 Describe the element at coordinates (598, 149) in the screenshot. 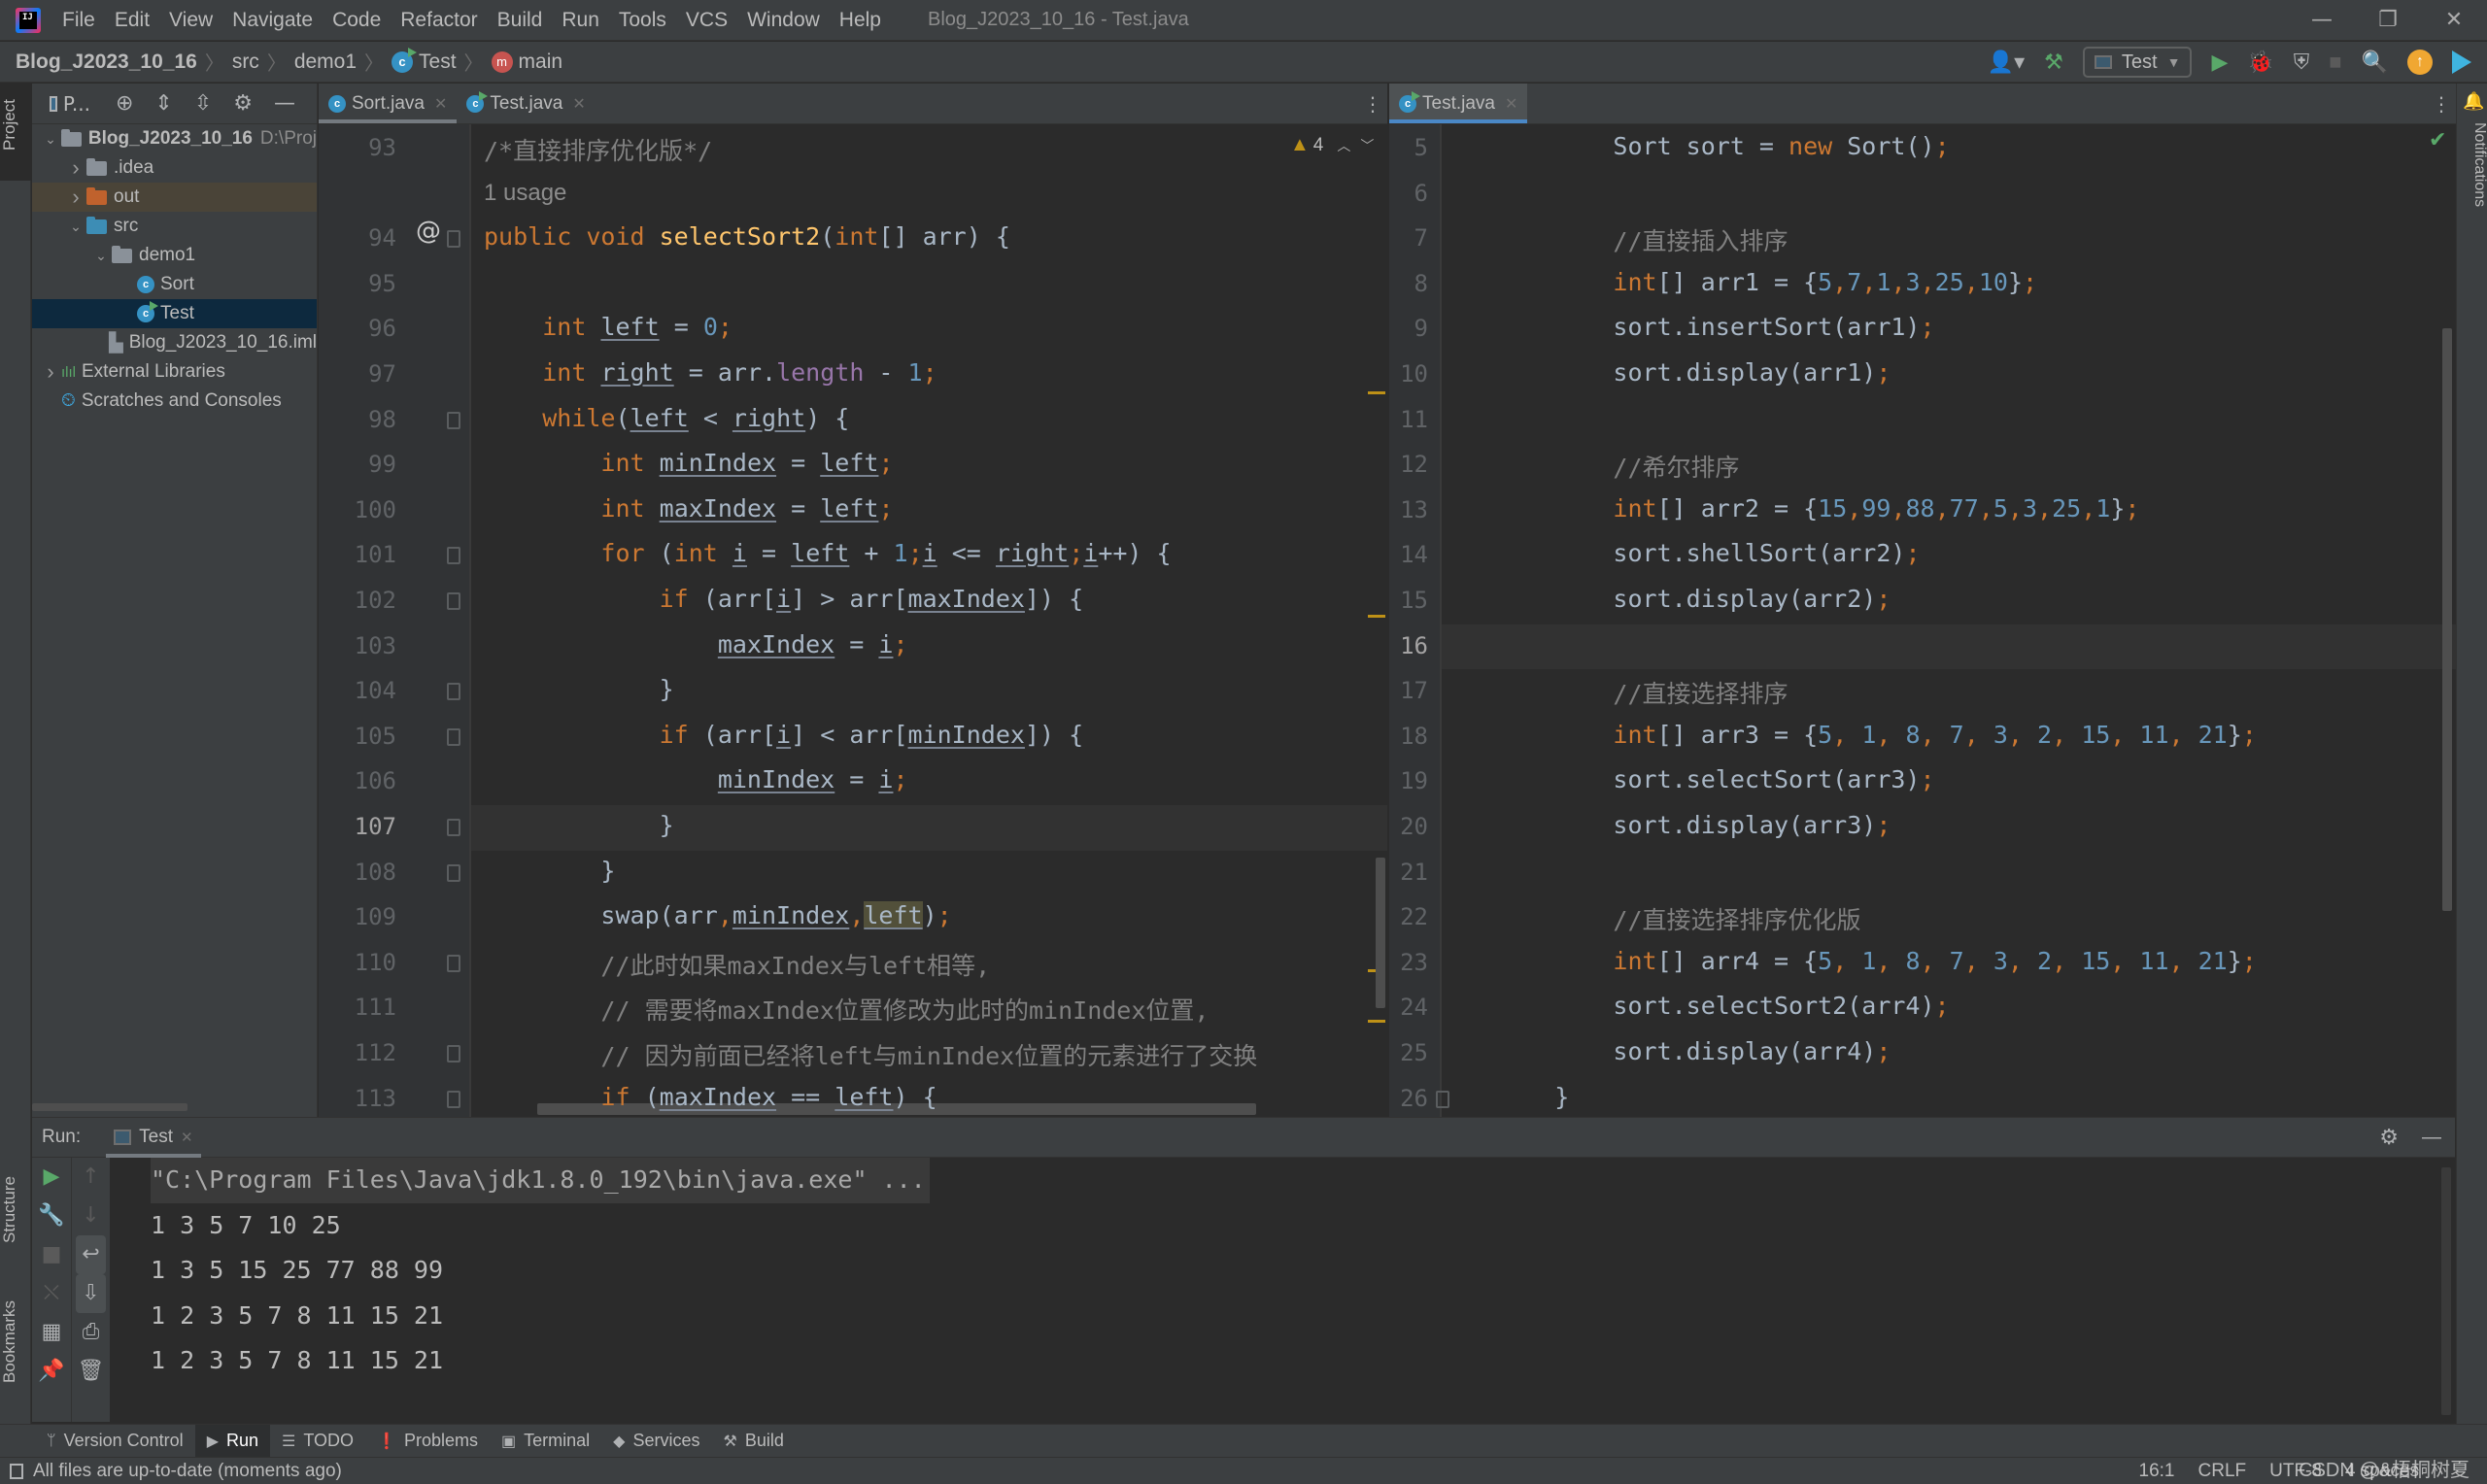

I see `code-line: /*直接排序优化版*/` at that location.